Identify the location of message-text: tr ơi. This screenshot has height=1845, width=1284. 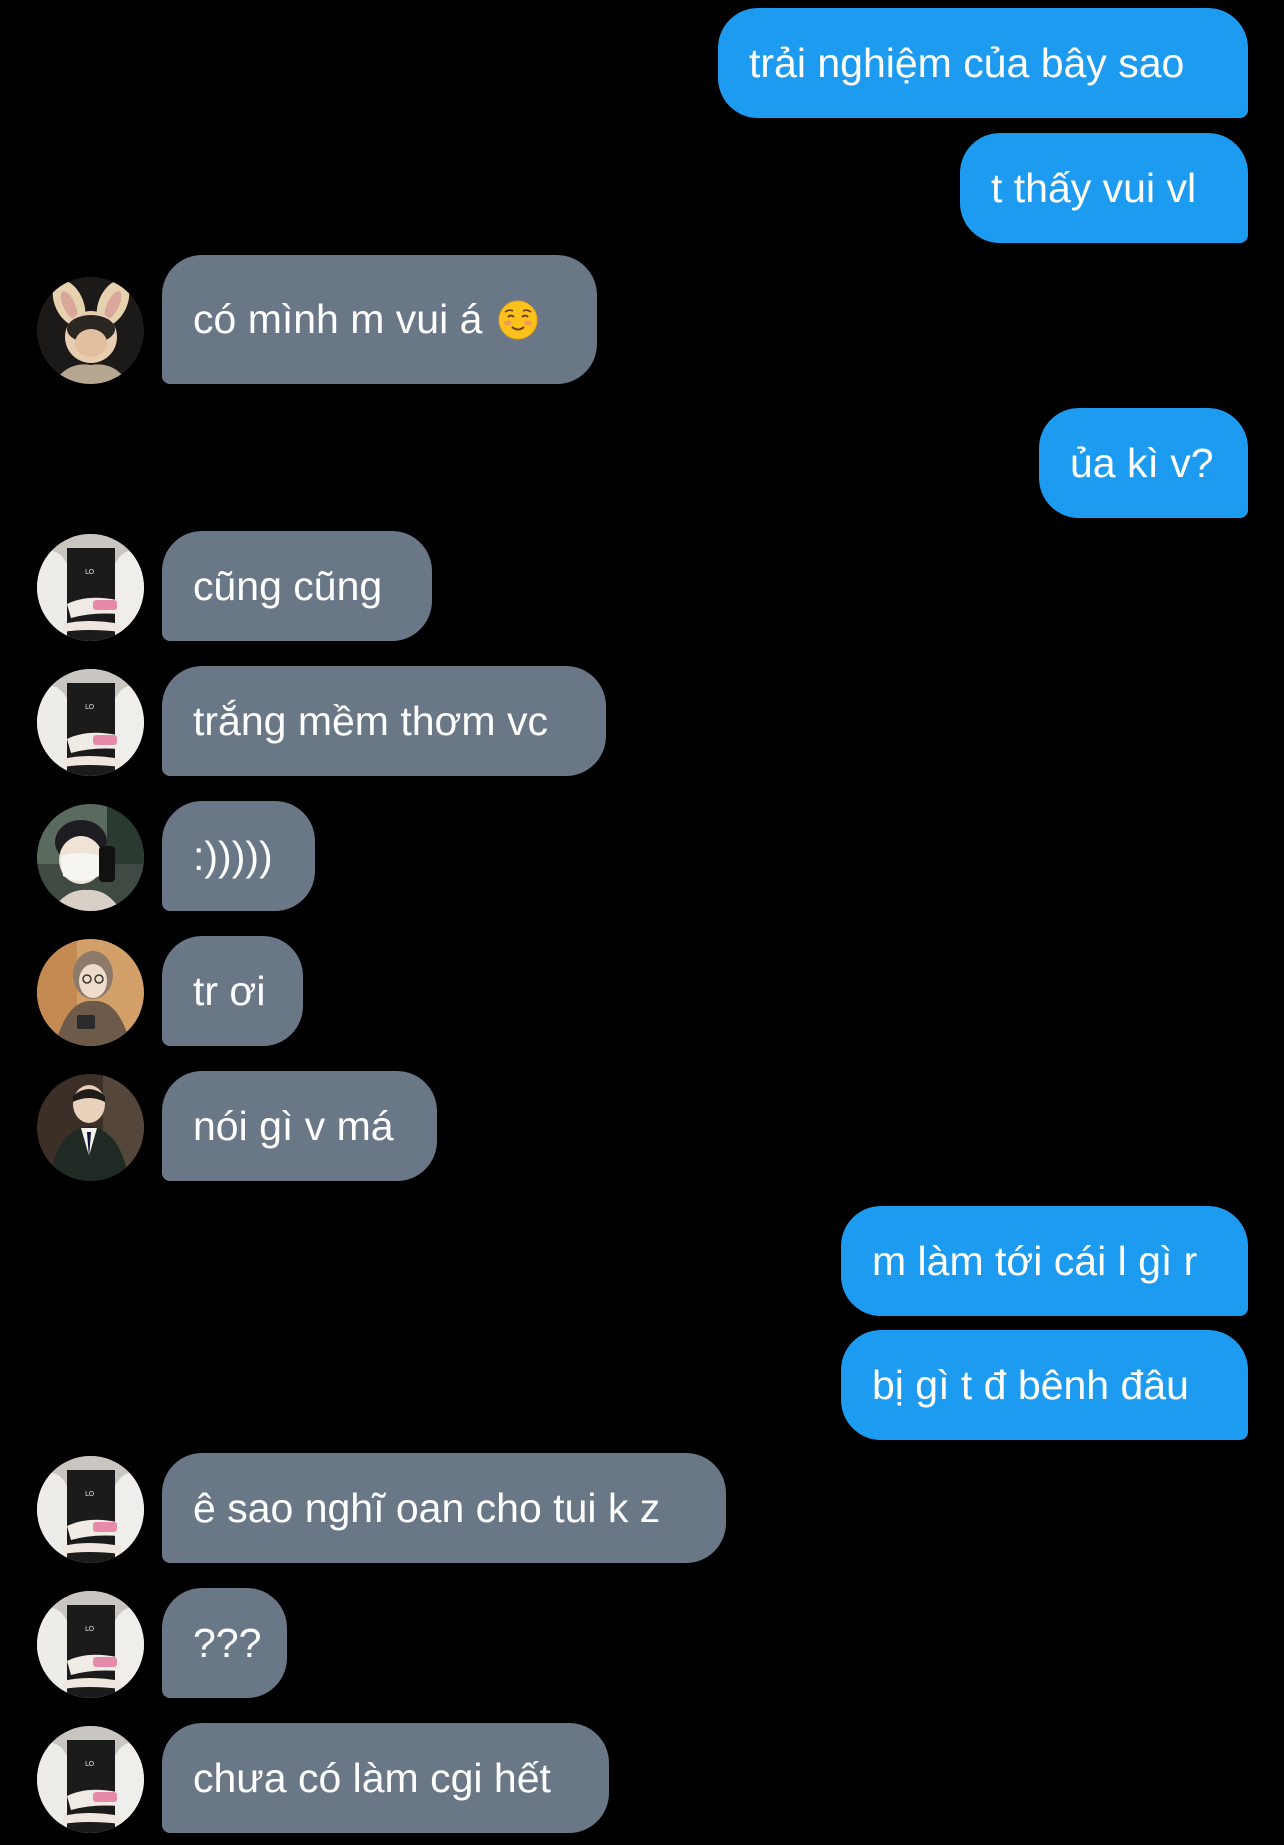
(229, 991).